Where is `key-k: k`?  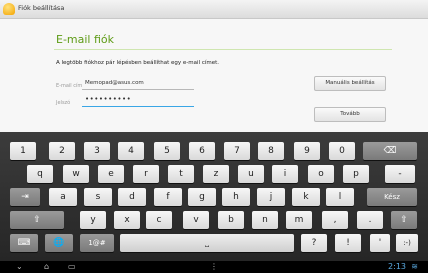
key-k: k is located at coordinates (306, 197).